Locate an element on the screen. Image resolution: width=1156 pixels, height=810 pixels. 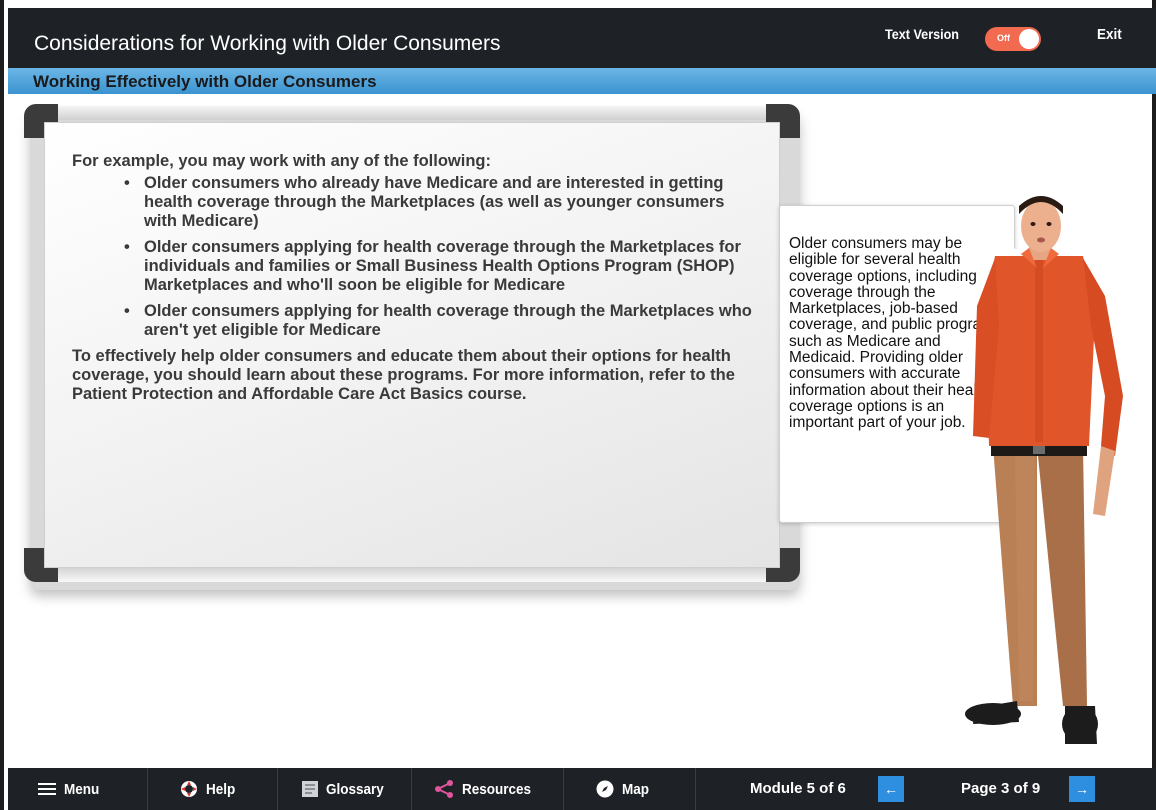
toggle-knob is located at coordinates (1029, 39).